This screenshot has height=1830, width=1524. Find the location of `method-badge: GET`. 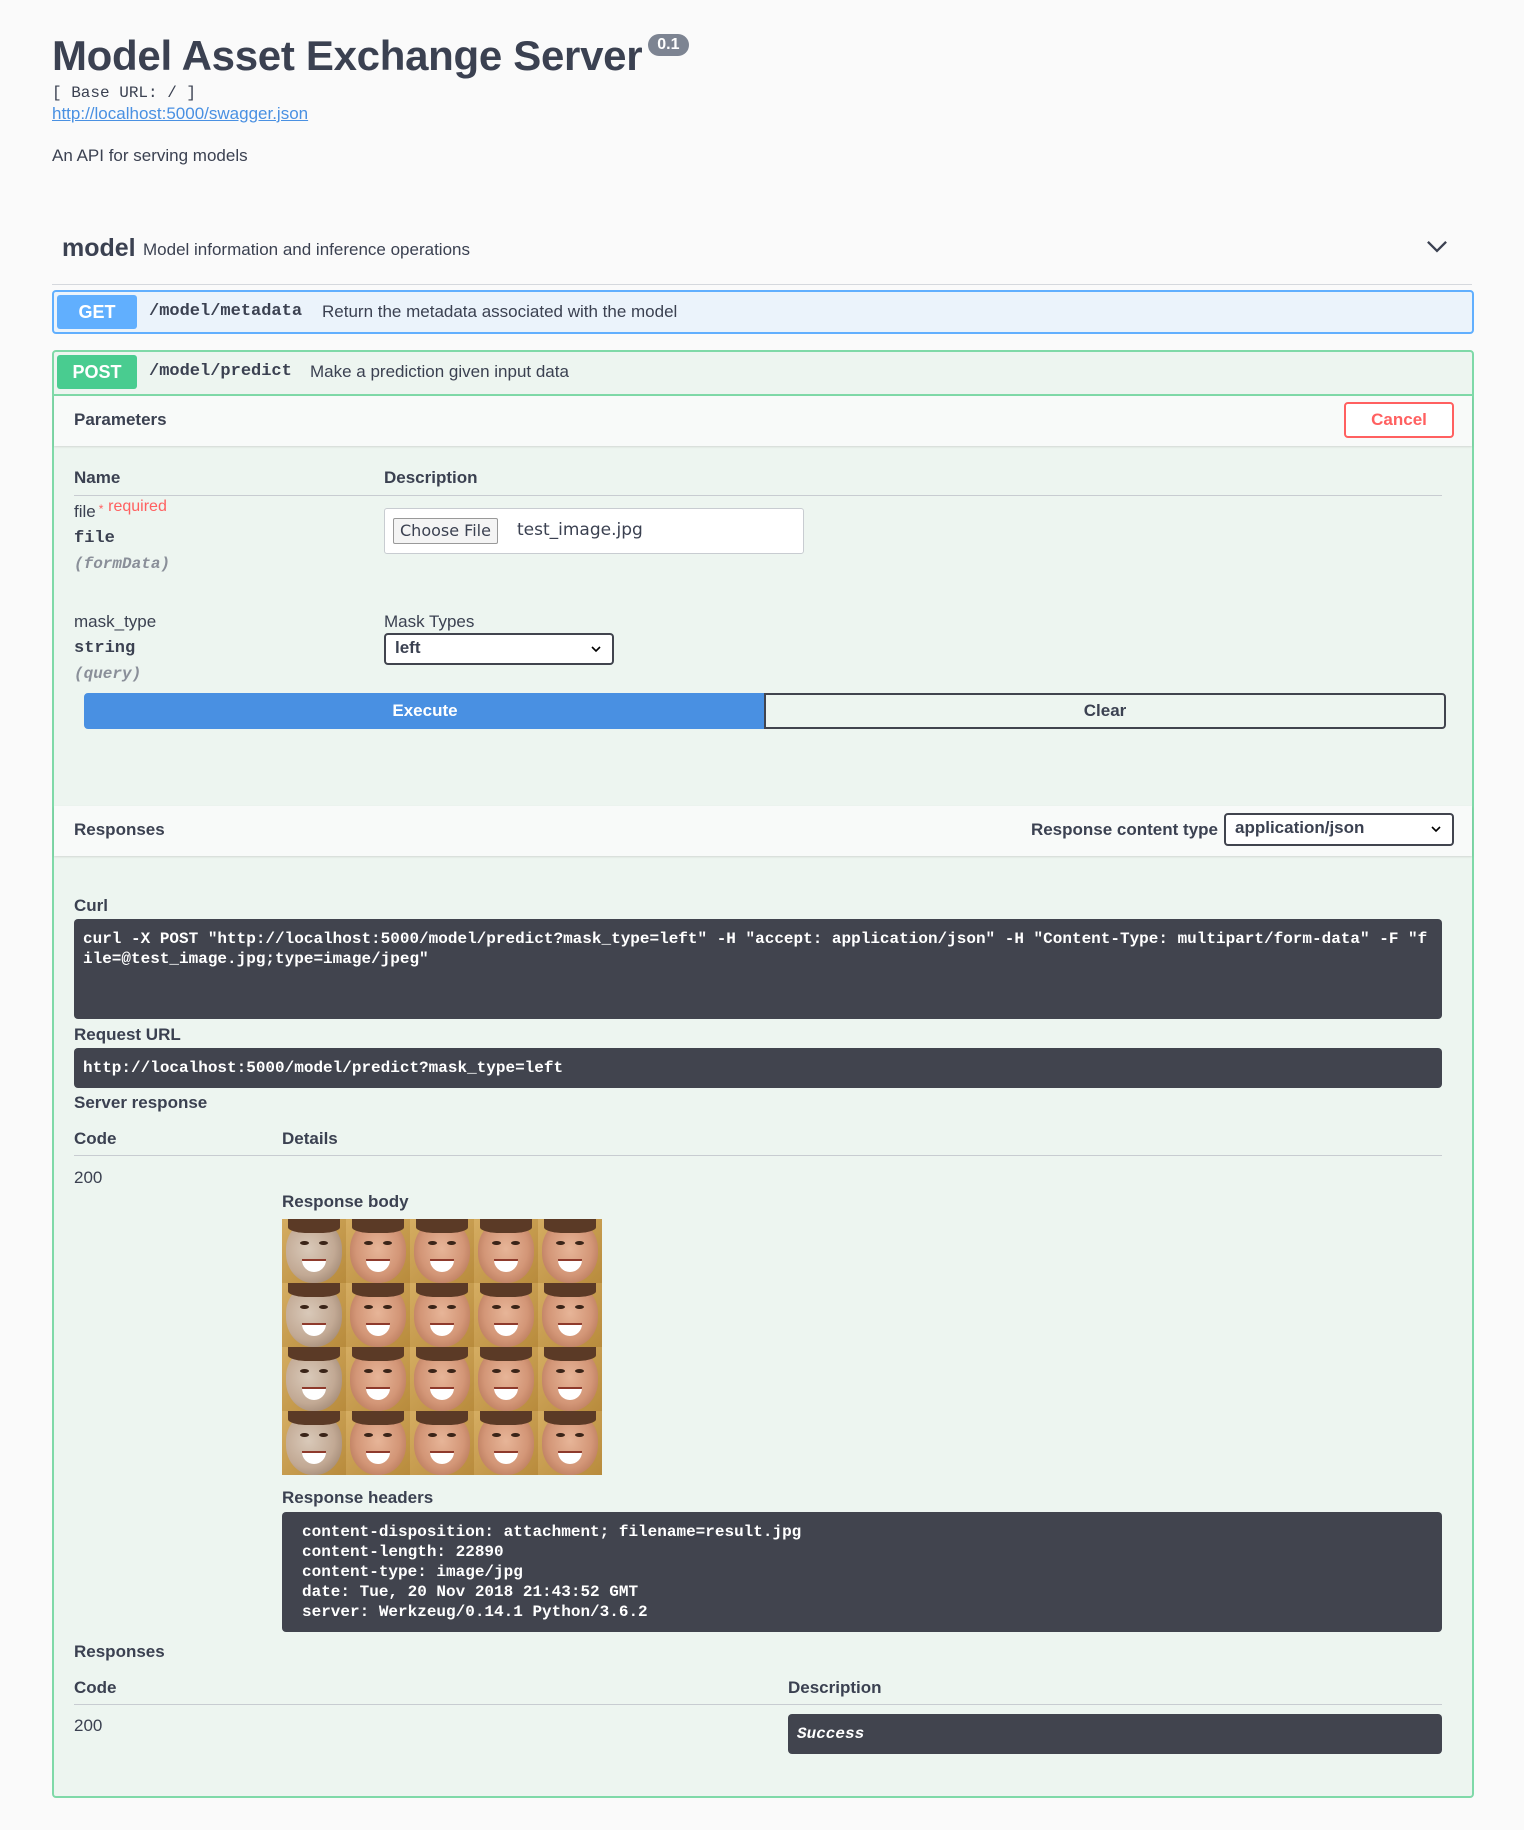

method-badge: GET is located at coordinates (97, 312).